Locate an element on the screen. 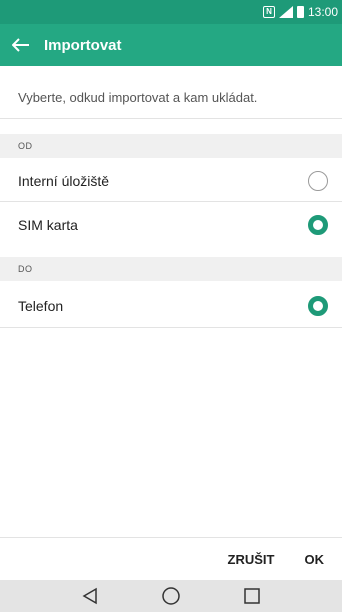 The image size is (342, 612). radio-button is located at coordinates (318, 180).